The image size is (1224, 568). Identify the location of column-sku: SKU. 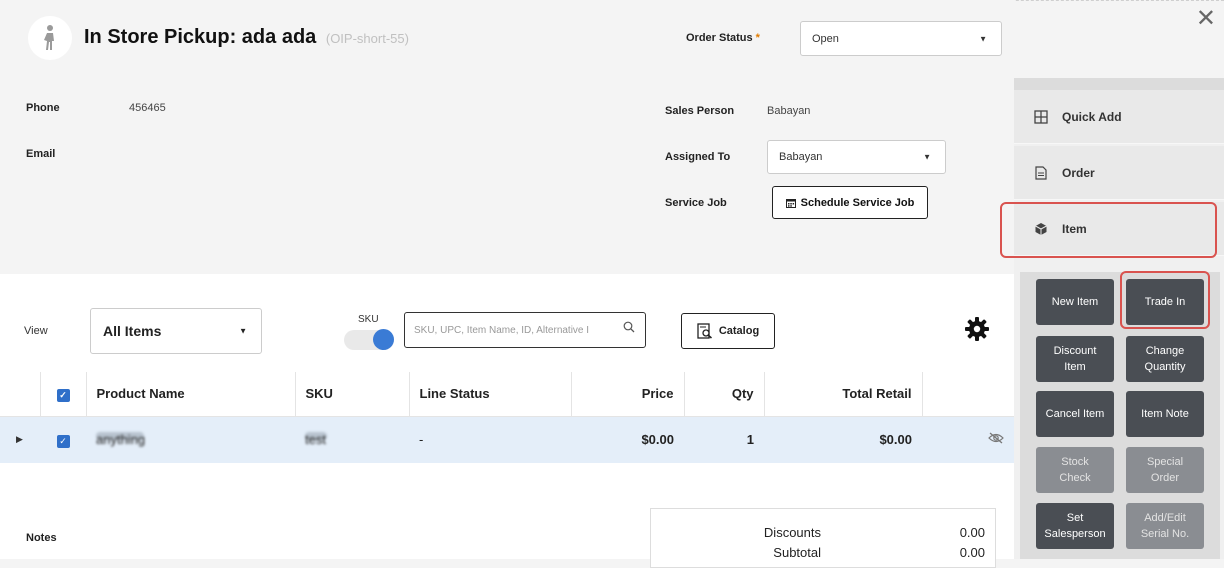
(352, 394).